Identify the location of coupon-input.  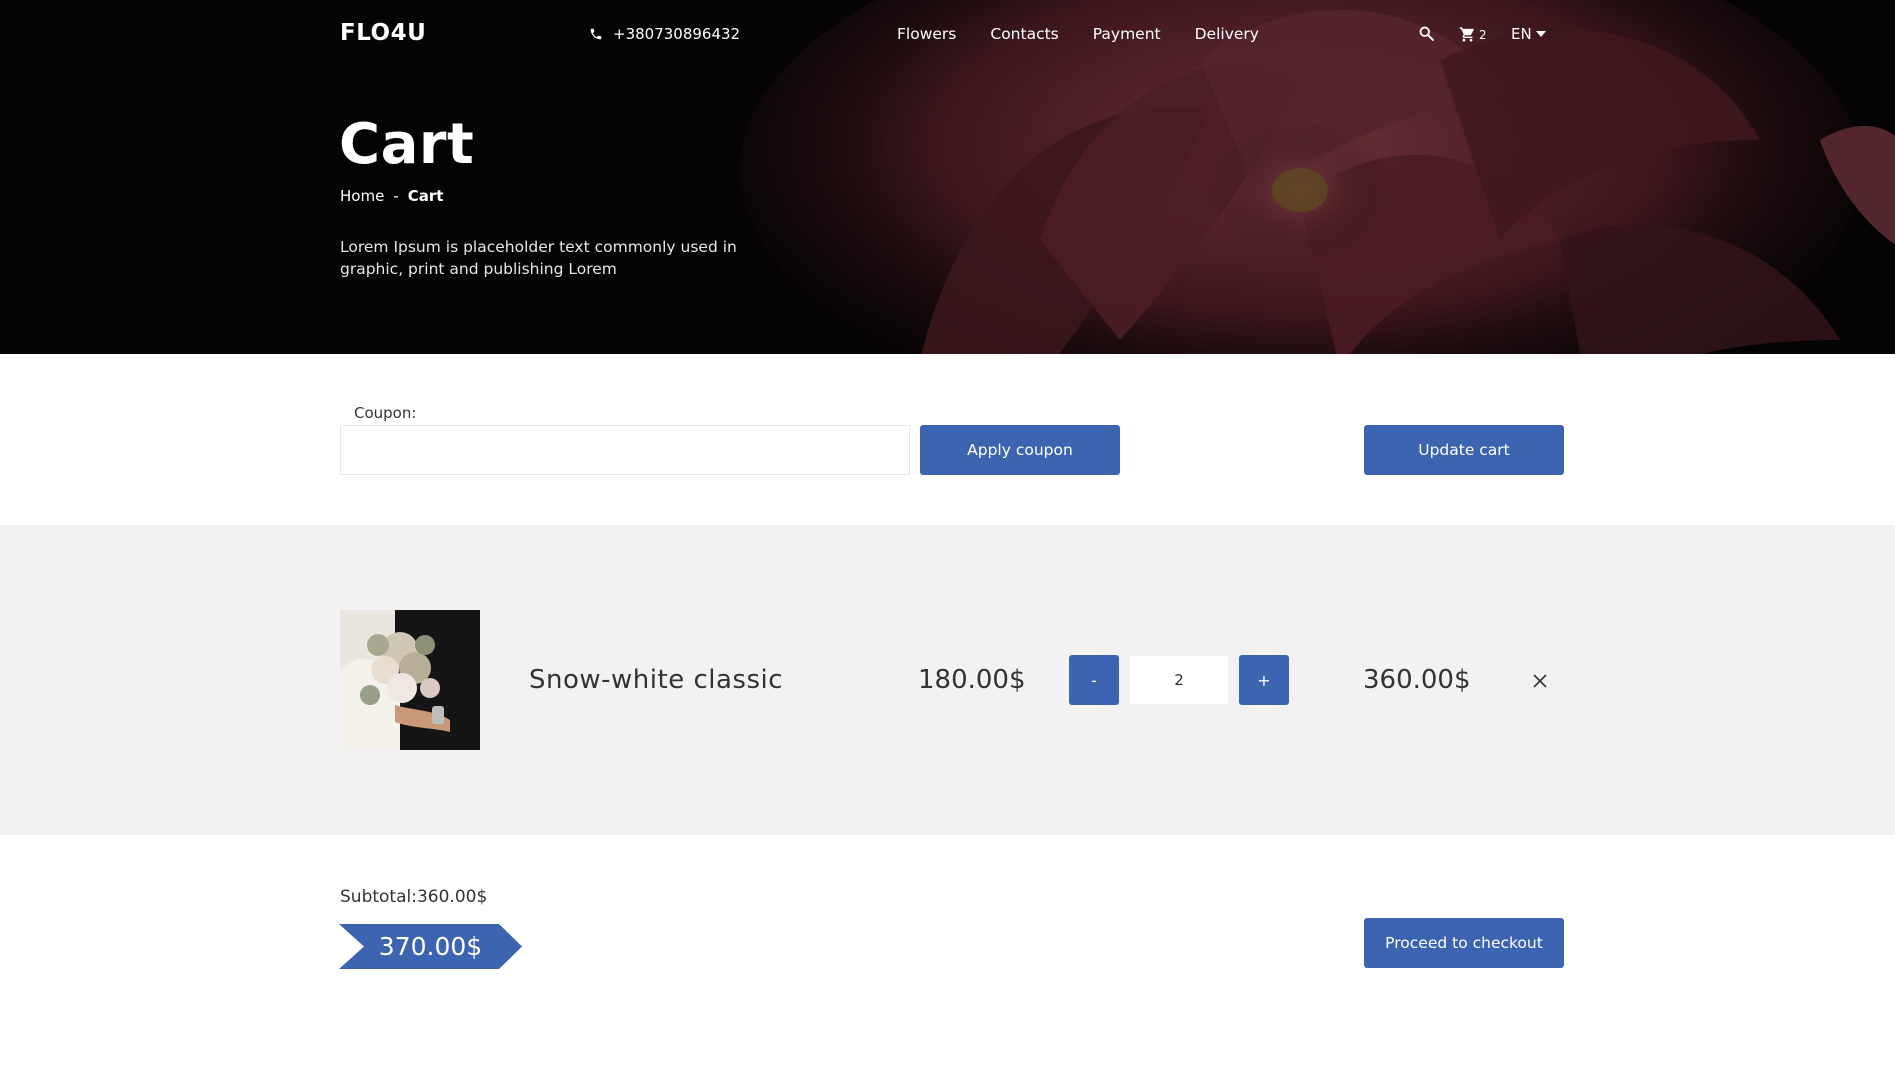
(625, 450).